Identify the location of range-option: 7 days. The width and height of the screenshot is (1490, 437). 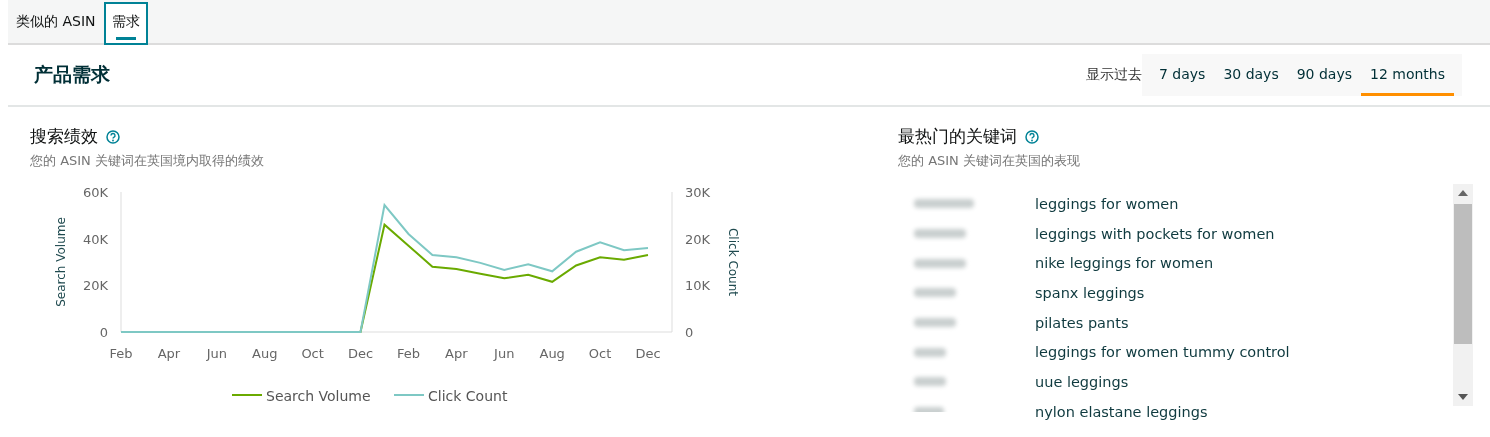
(1182, 75).